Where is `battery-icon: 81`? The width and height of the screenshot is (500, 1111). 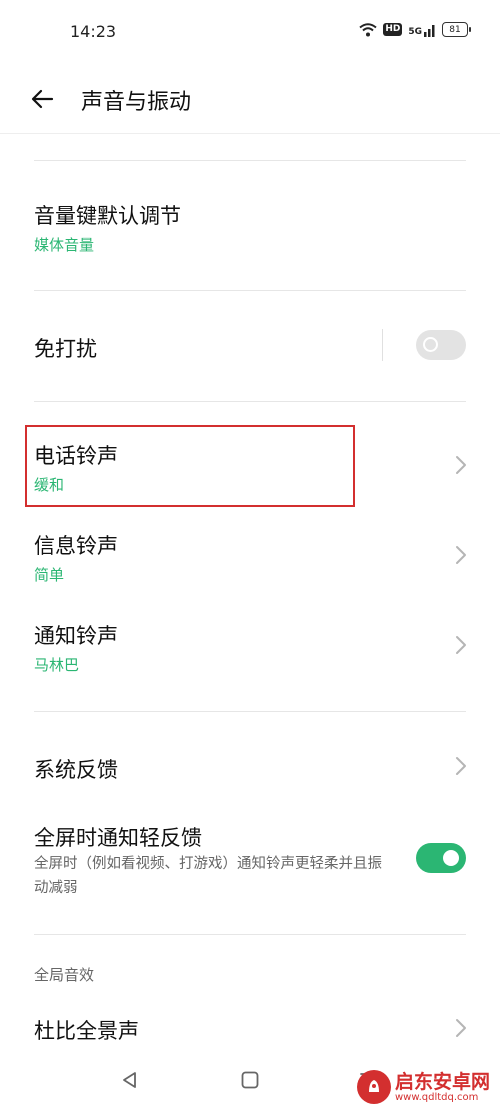
battery-icon: 81 is located at coordinates (456, 29).